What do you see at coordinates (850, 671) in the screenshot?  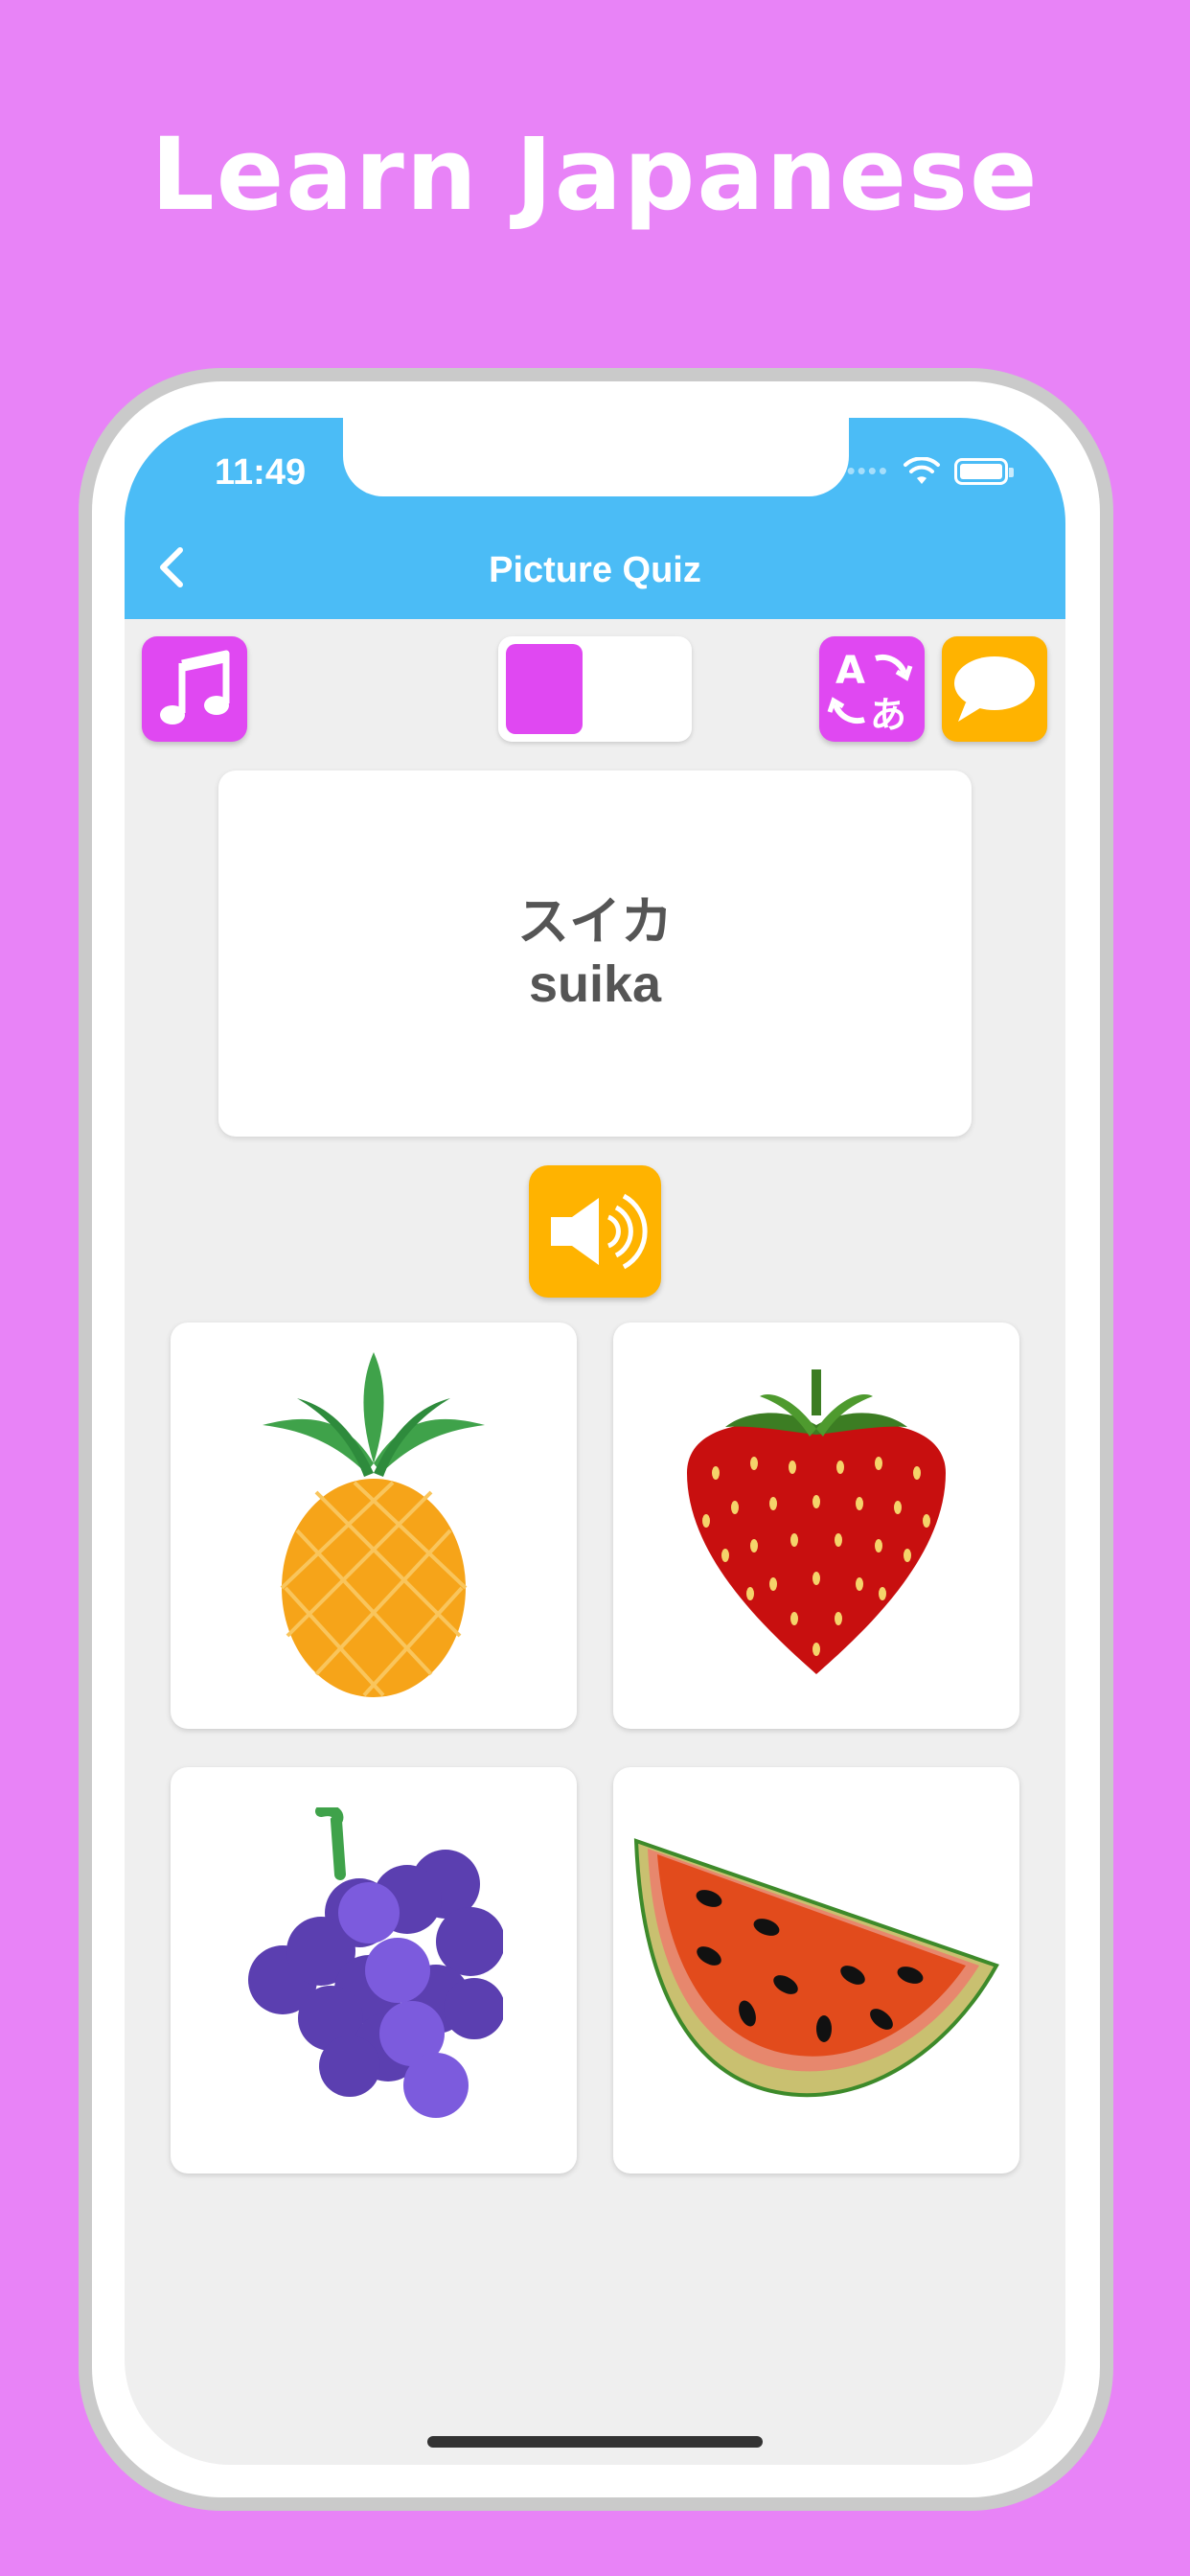 I see `svg-text: A` at bounding box center [850, 671].